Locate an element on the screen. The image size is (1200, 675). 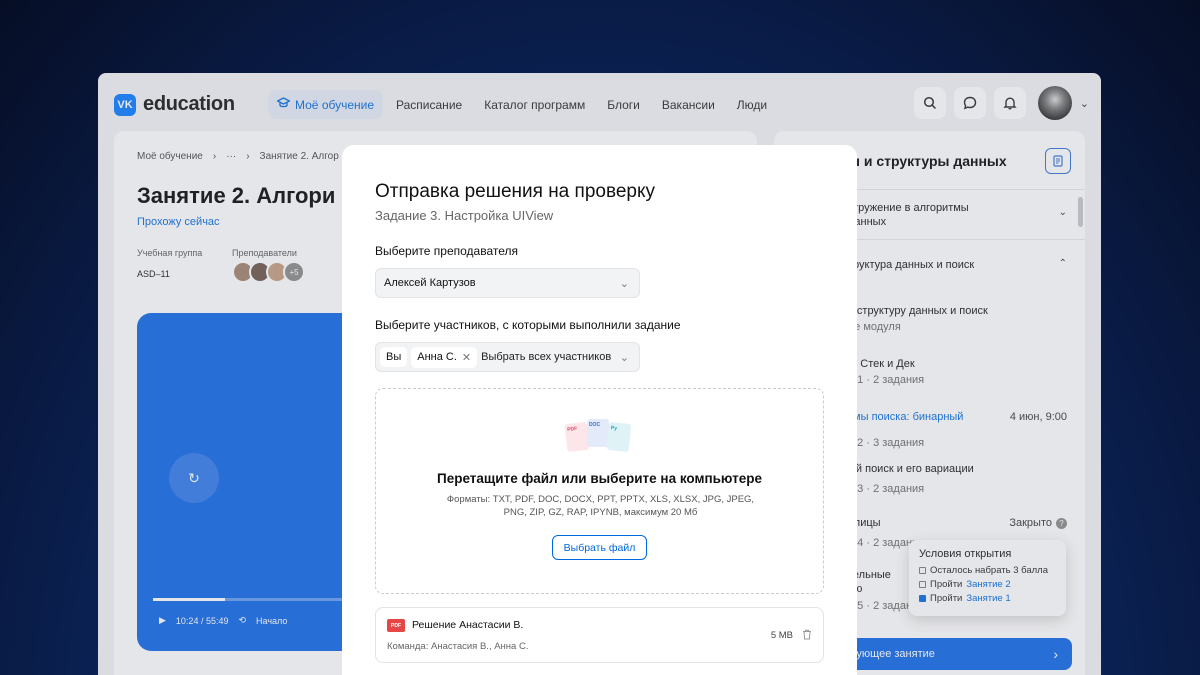
participant-chip: Анна С. ✕ is located at coordinates (444, 357).